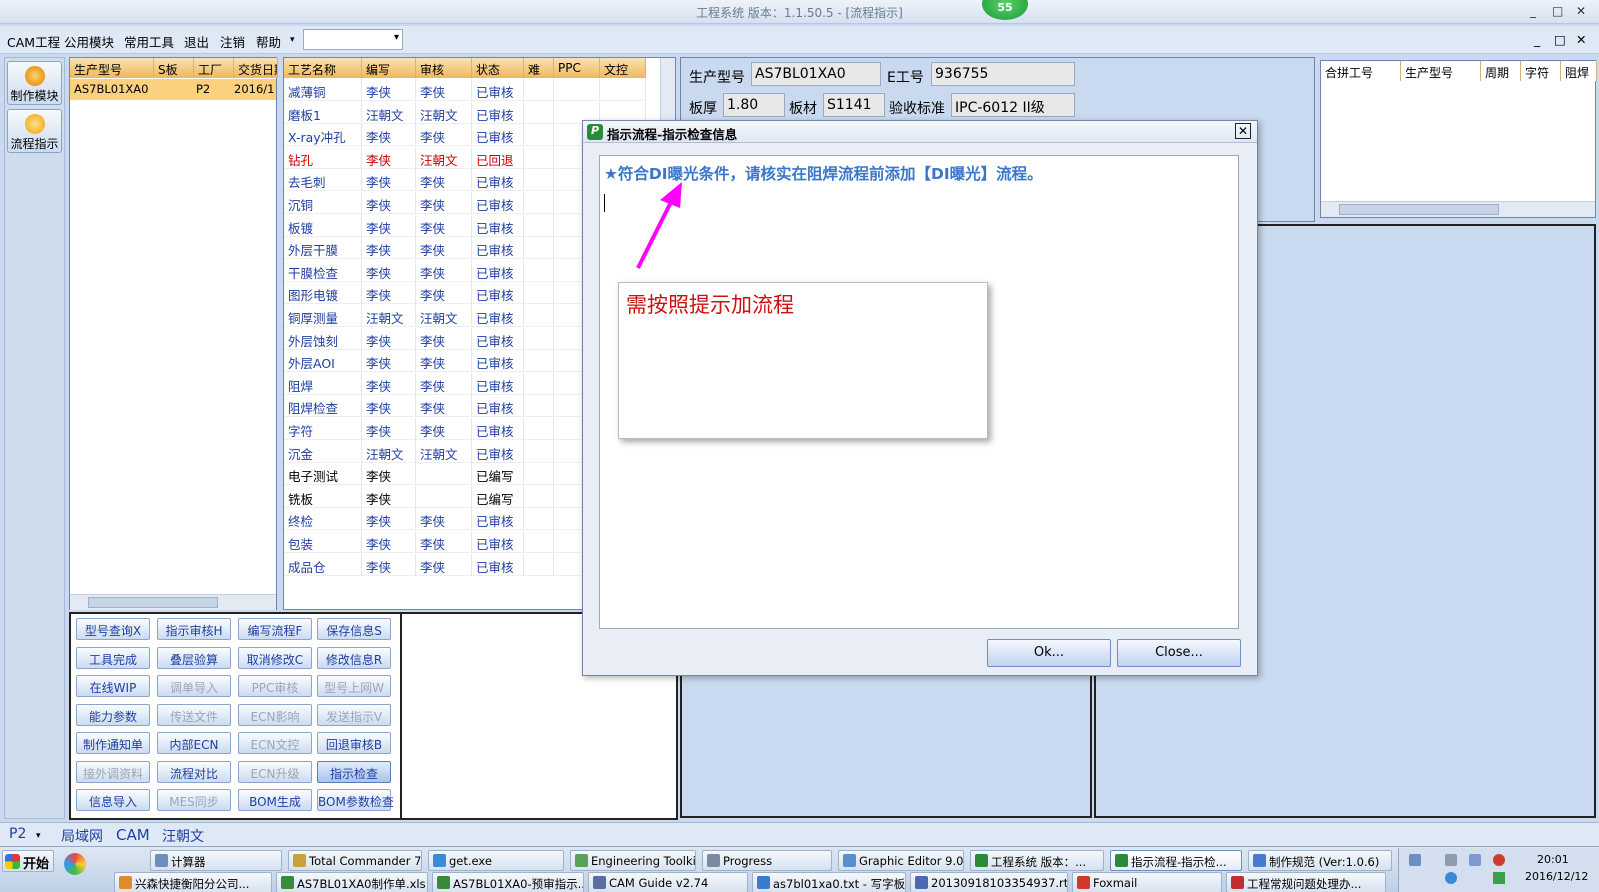 Image resolution: width=1599 pixels, height=892 pixels. Describe the element at coordinates (1560, 39) in the screenshot. I see `mdi-restore-button: □` at that location.